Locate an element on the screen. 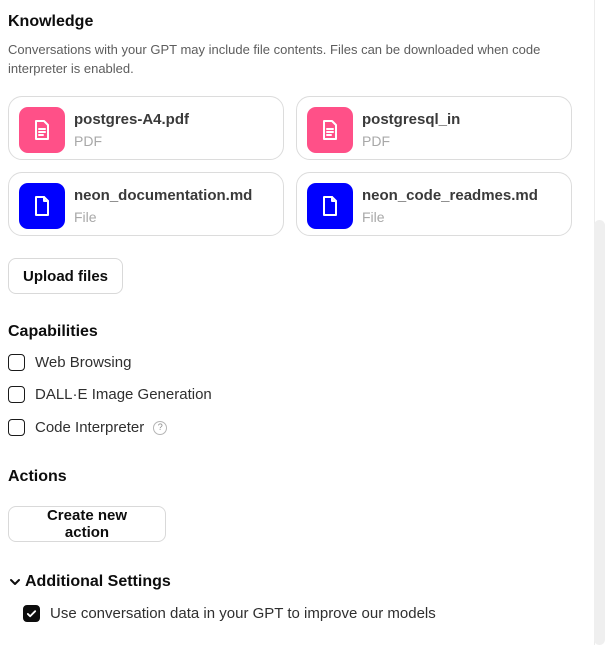  check-icon is located at coordinates (31, 614).